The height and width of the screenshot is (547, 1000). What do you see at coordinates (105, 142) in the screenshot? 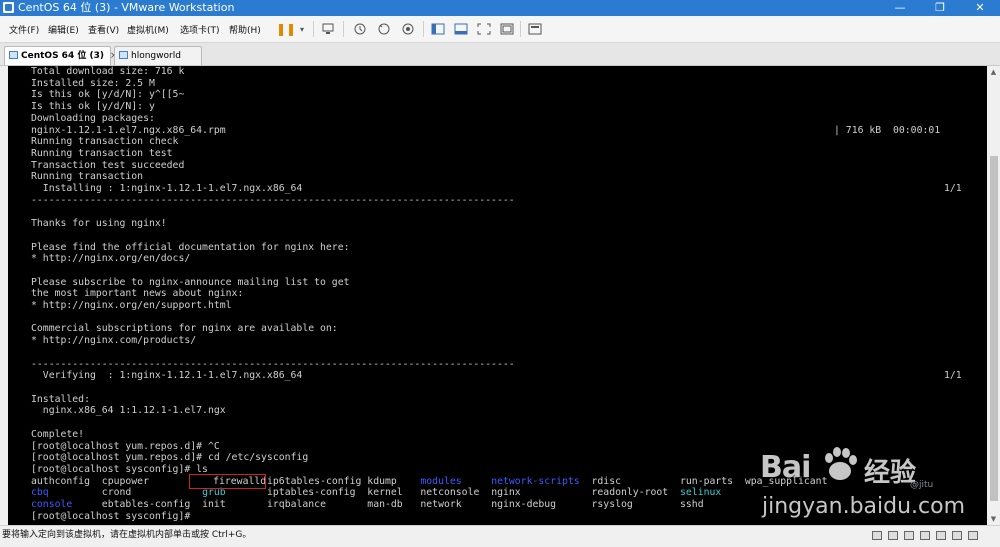
I see `console-line: Running transaction check` at bounding box center [105, 142].